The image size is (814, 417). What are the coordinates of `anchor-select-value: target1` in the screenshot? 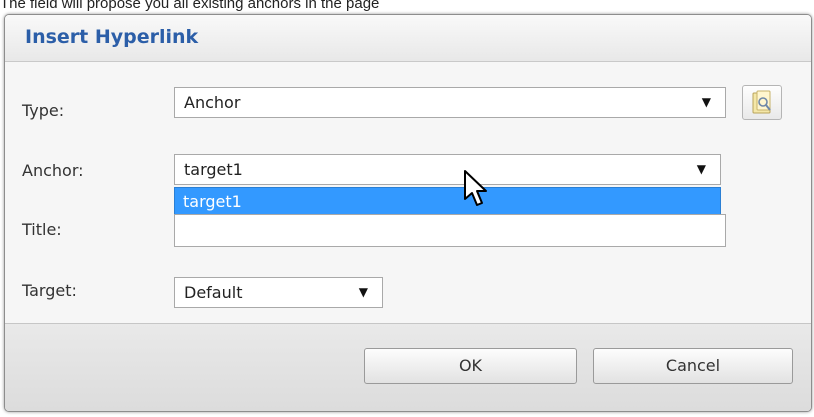 It's located at (213, 169).